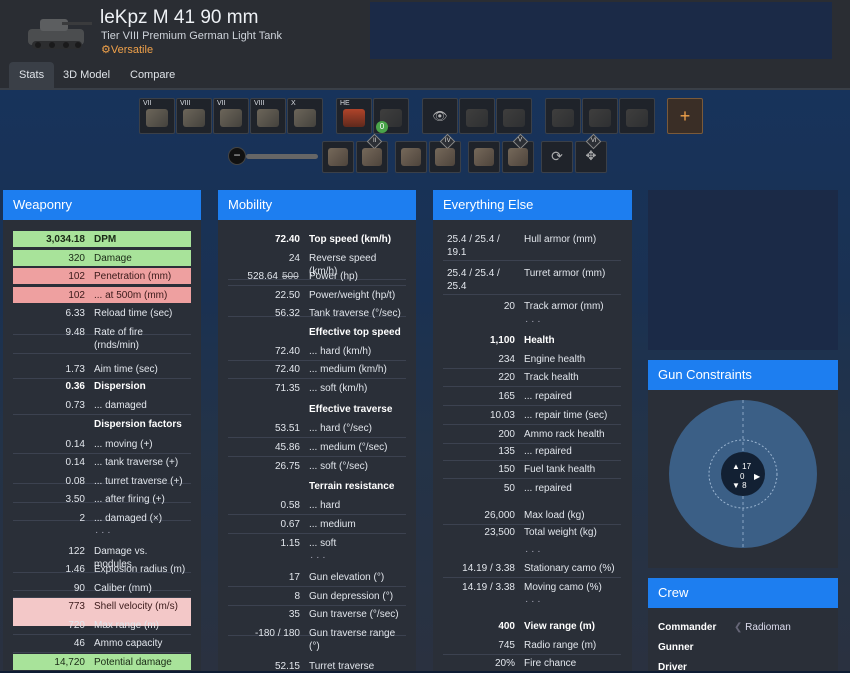 This screenshot has width=850, height=673. What do you see at coordinates (82, 518) in the screenshot?
I see `stat-value: 2` at bounding box center [82, 518].